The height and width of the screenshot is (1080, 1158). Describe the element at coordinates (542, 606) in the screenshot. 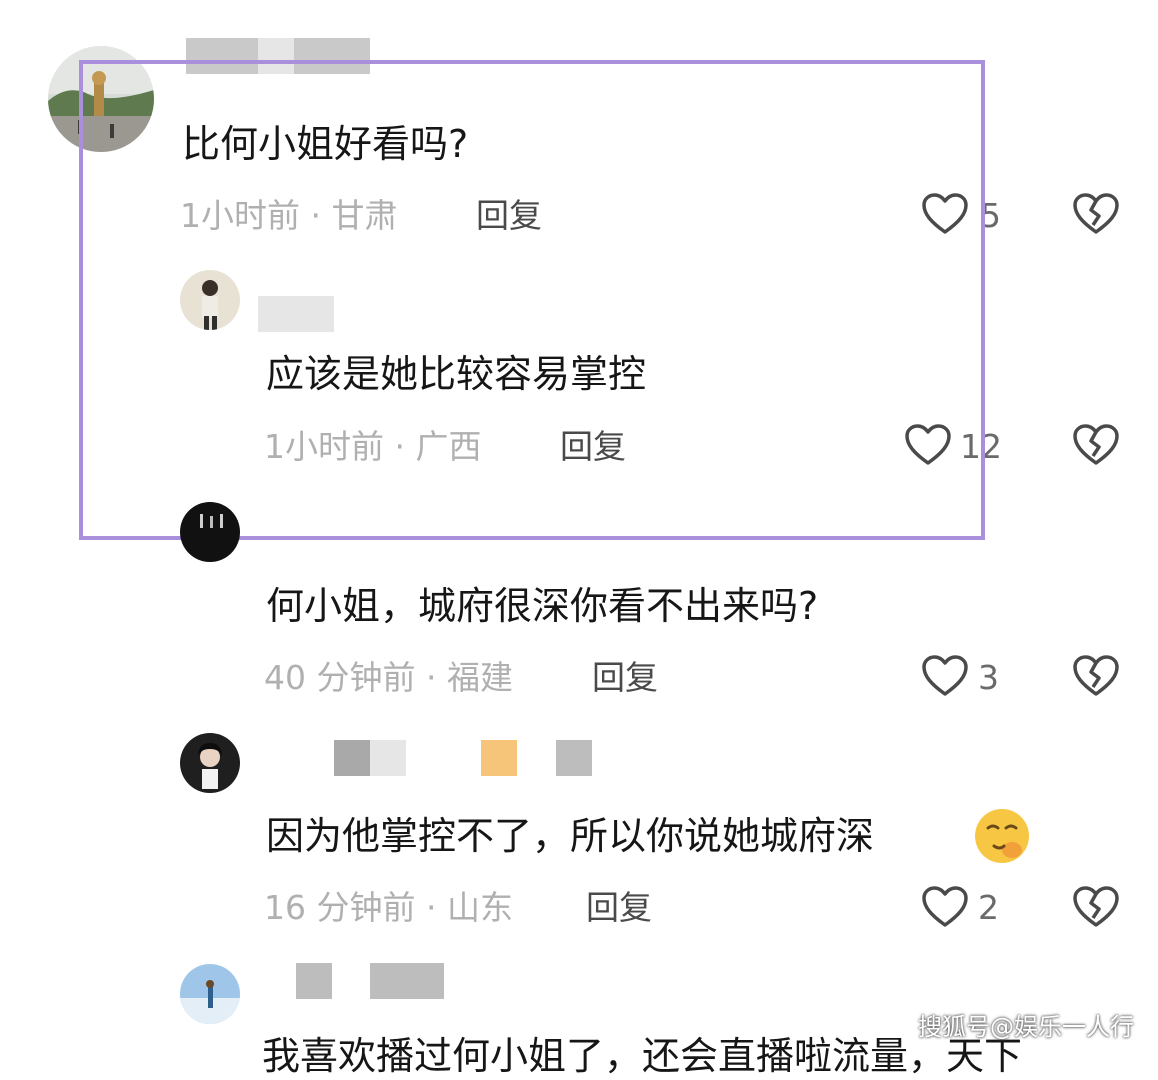

I see `comment-text: 何小姐，城府很深你看不出来吗?` at that location.